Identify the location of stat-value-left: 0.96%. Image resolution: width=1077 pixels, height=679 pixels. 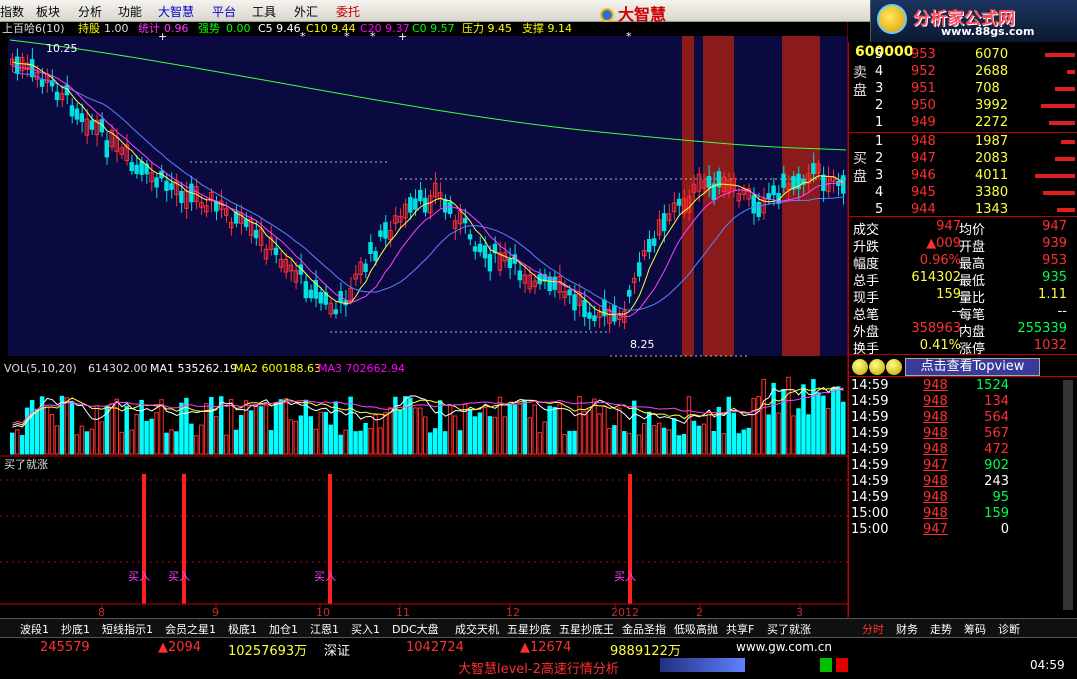
(940, 260).